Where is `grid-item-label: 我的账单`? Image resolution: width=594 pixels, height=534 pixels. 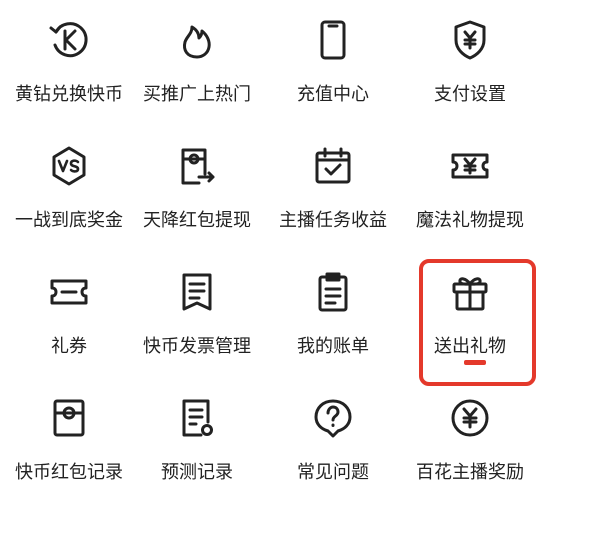 grid-item-label: 我的账单 is located at coordinates (333, 346).